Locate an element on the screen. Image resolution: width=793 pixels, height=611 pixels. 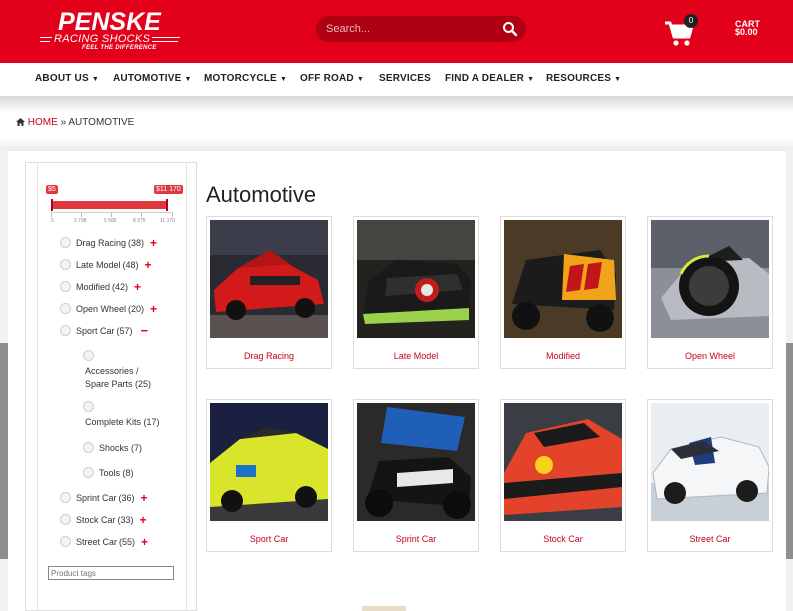
category-open-wheel: Open Wheel (20) + is located at coordinates (108, 309).